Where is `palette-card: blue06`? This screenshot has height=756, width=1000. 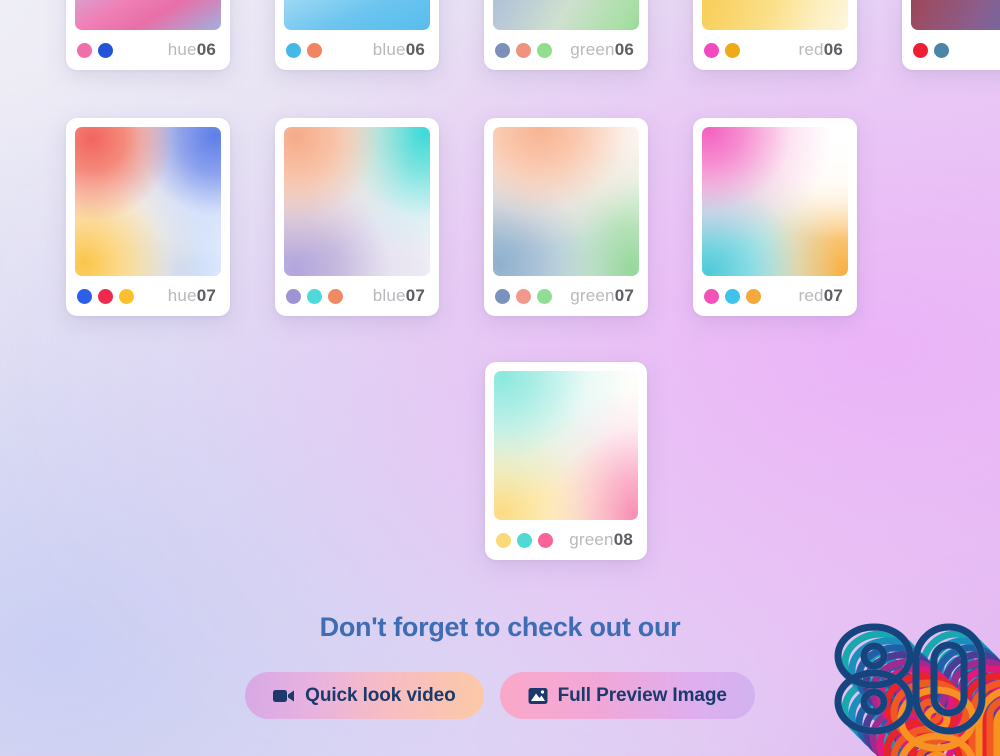 palette-card: blue06 is located at coordinates (357, 35).